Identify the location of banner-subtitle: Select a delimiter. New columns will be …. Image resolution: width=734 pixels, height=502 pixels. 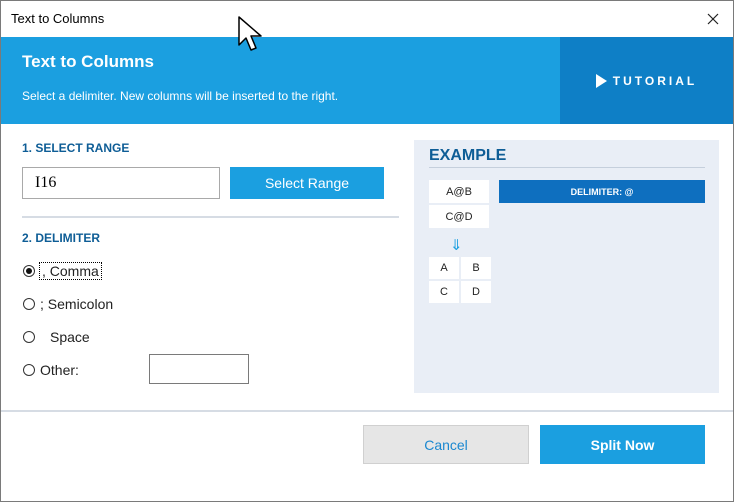
(180, 96).